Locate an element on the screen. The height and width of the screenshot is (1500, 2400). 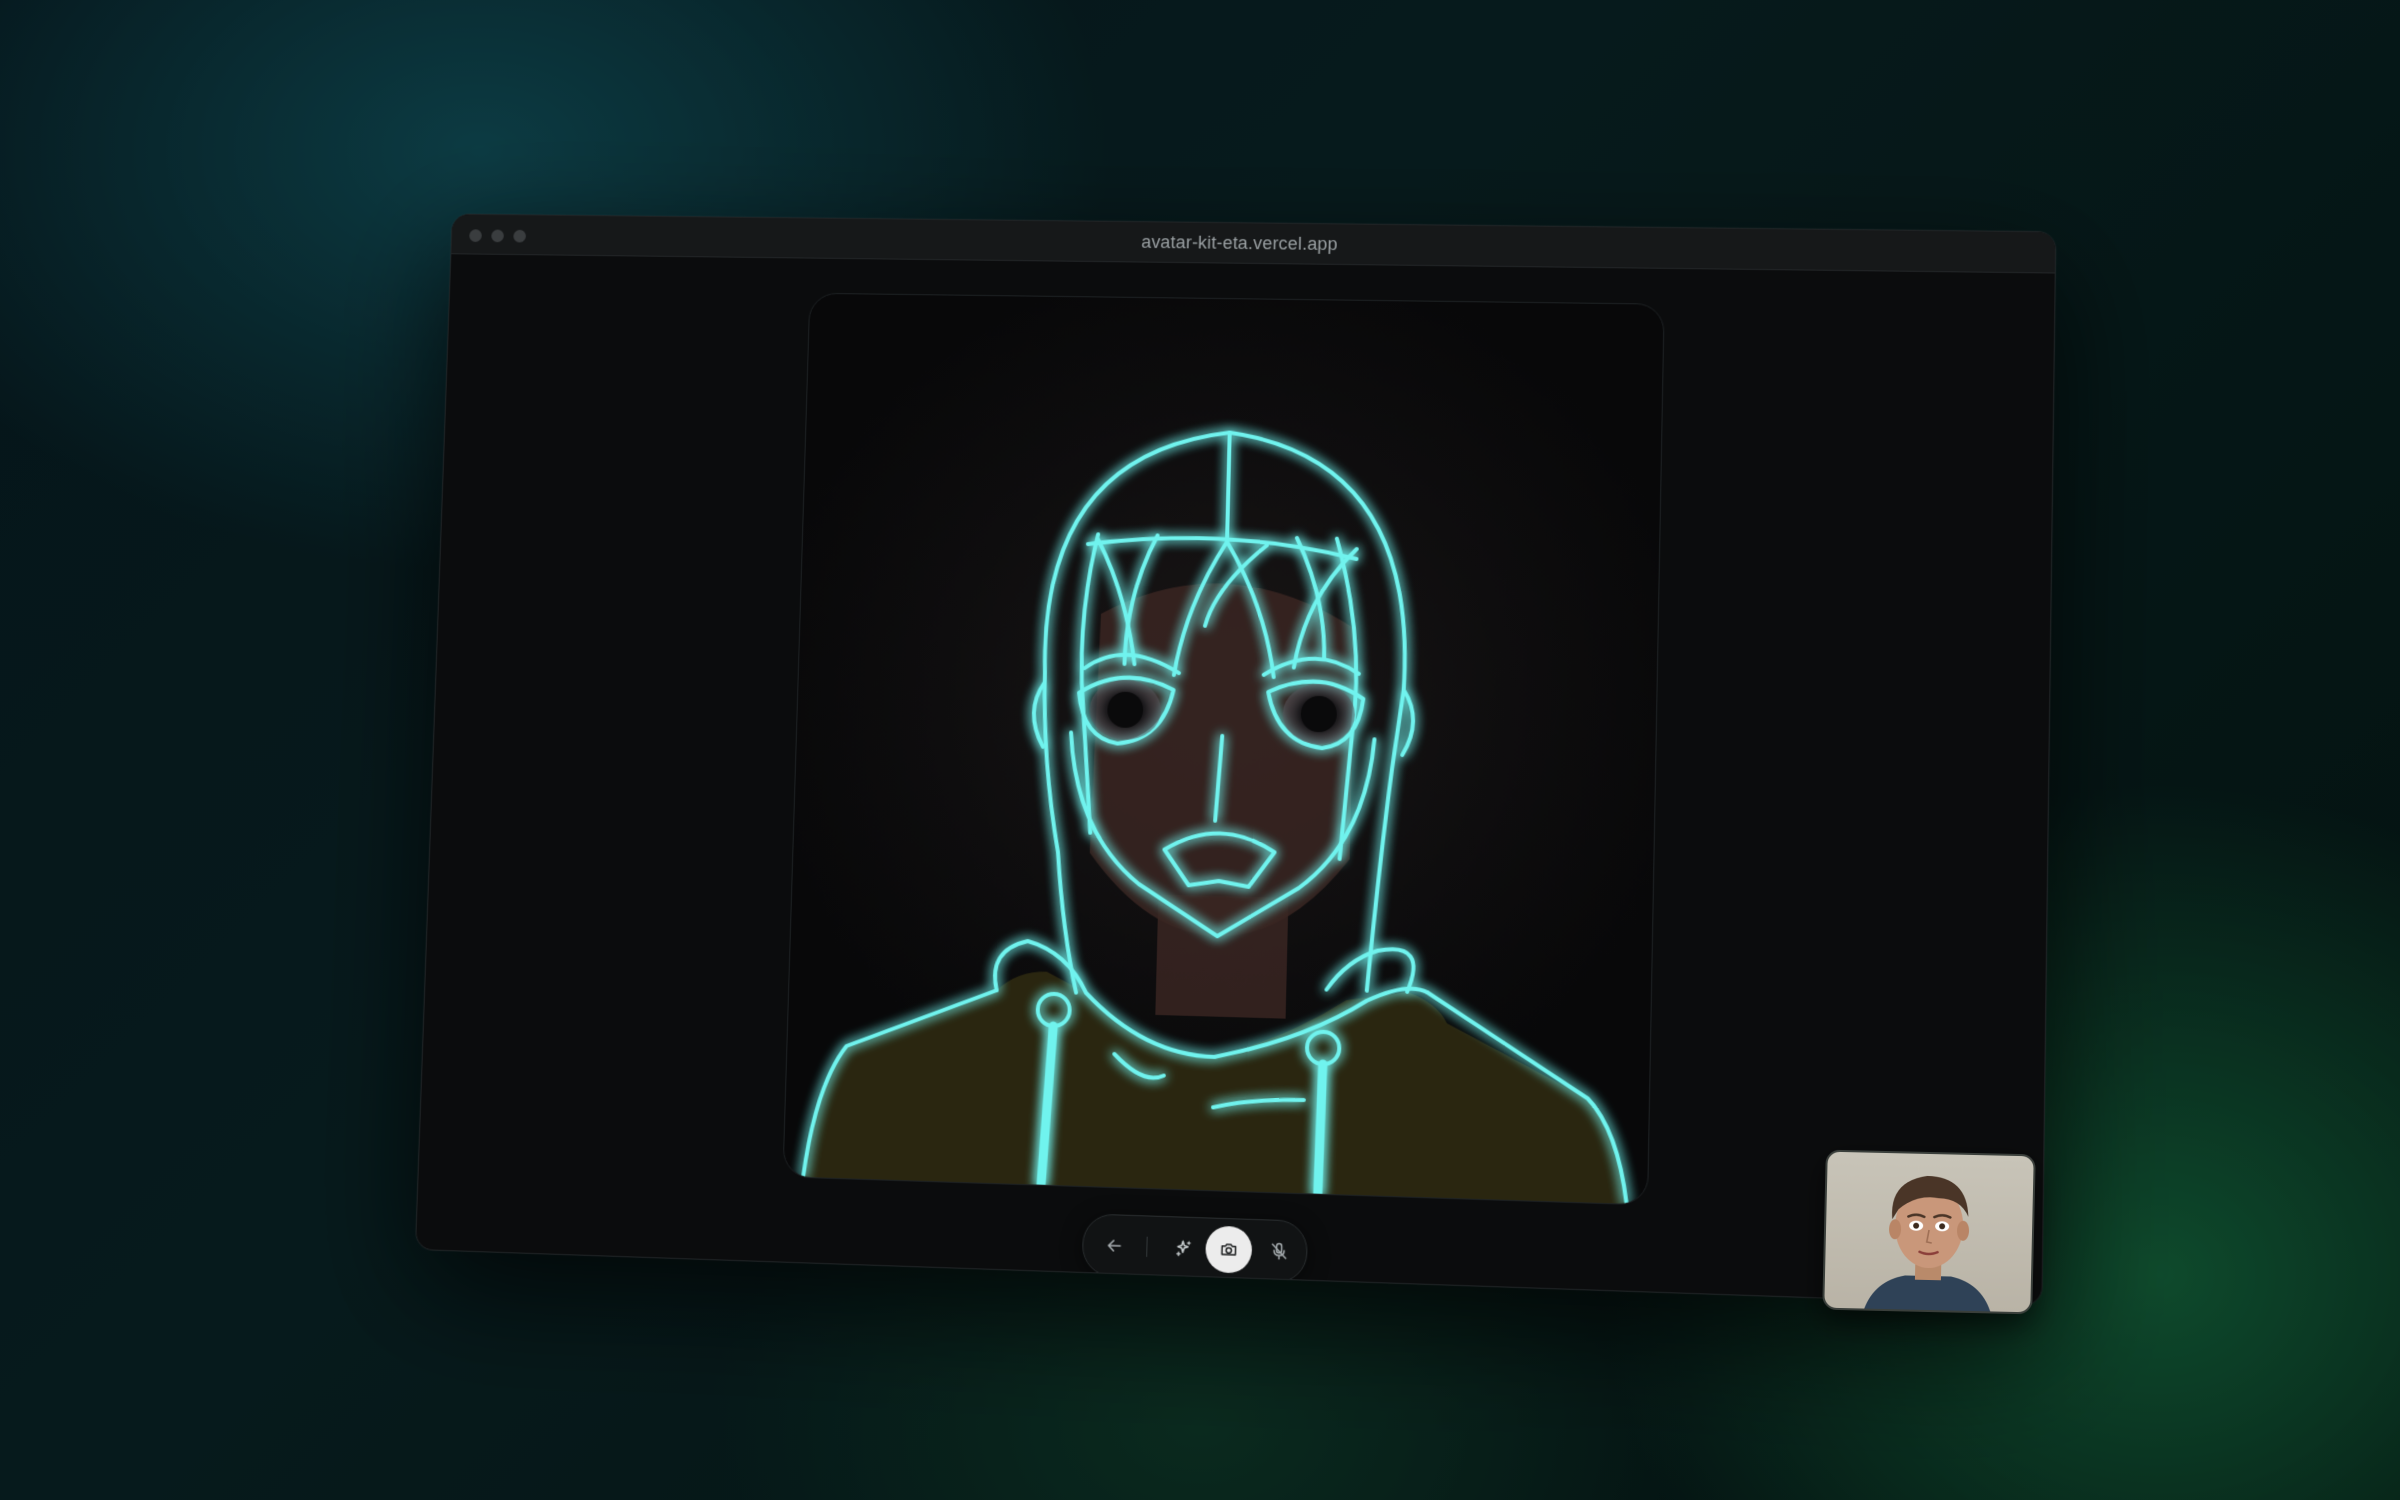
controls-divider is located at coordinates (1147, 1246).